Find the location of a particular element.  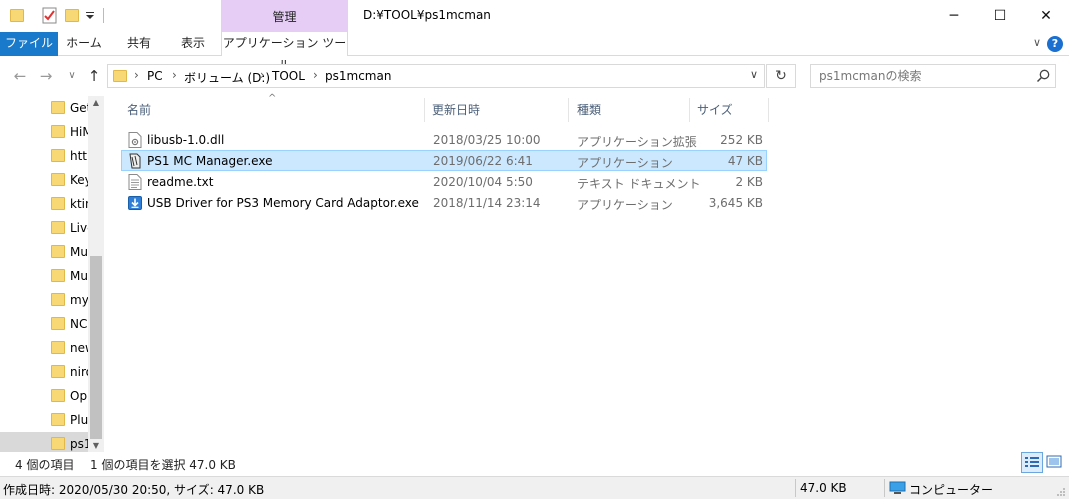

nav-item-label: new is located at coordinates (79, 348).